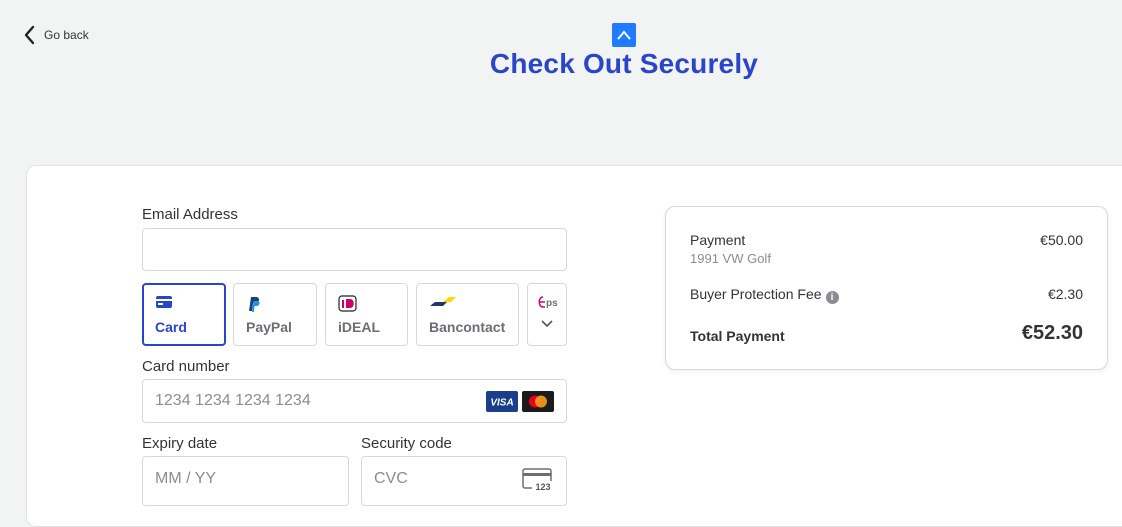  I want to click on eps-icon: ps, so click(548, 302).